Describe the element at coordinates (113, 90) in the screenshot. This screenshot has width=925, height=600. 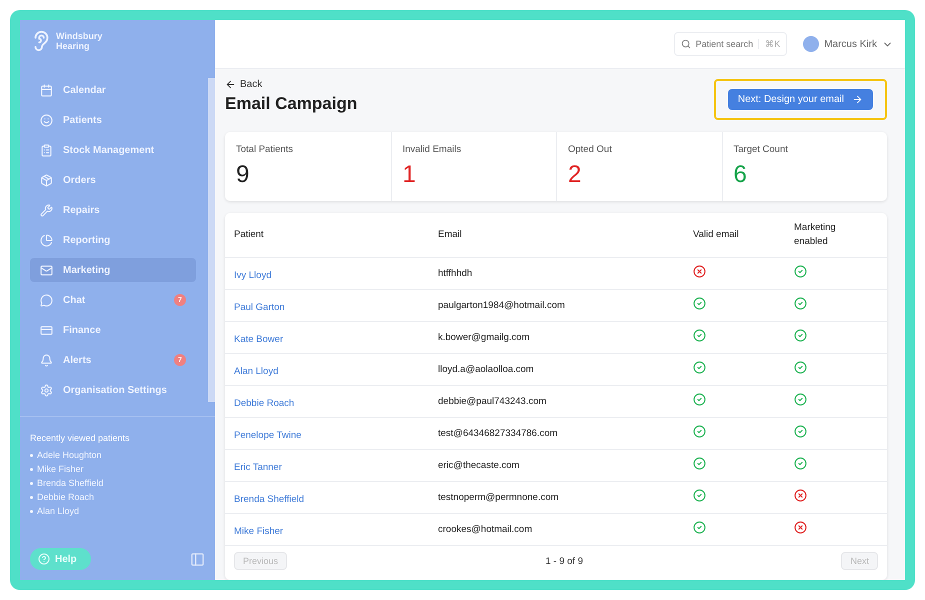
I see `nav-item: Calendar` at that location.